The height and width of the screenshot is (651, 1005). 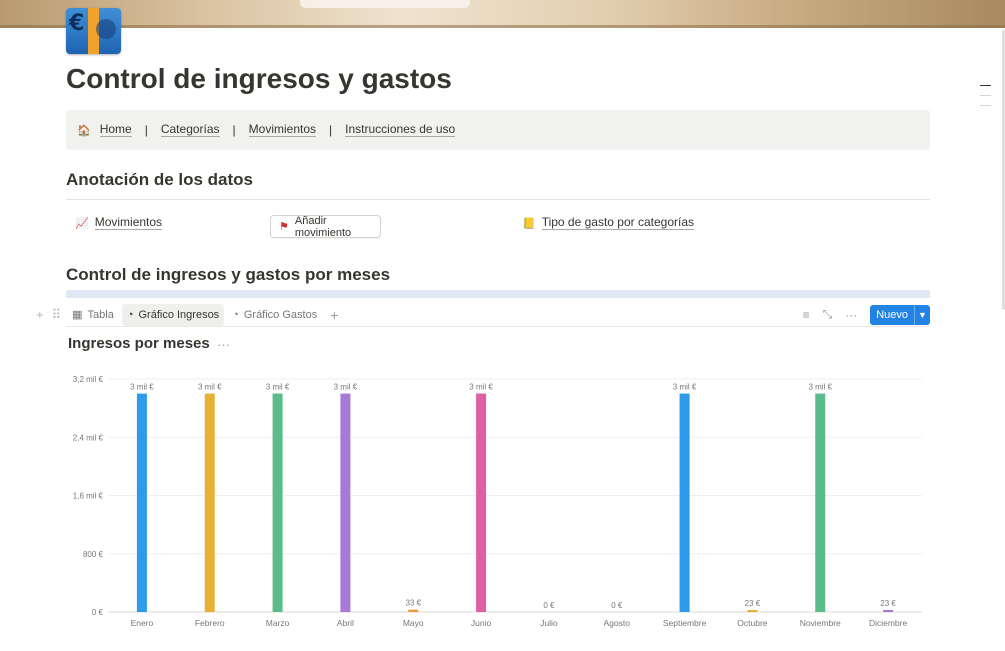 I want to click on tab-tabla-label: Tabla, so click(x=100, y=314).